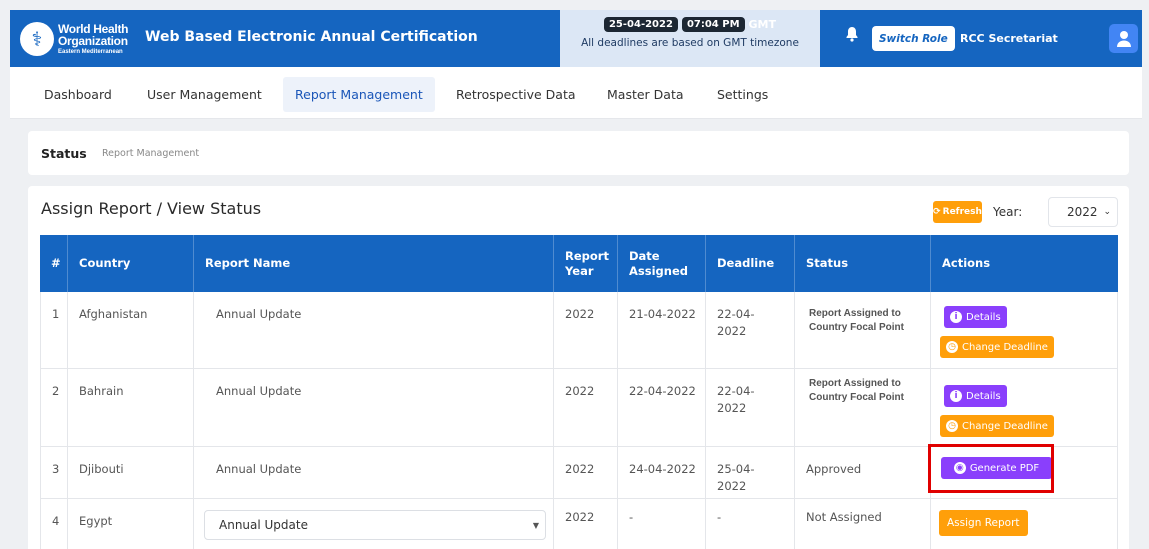 The image size is (1149, 549). What do you see at coordinates (1009, 38) in the screenshot?
I see `current-role: RCC Secretariat` at bounding box center [1009, 38].